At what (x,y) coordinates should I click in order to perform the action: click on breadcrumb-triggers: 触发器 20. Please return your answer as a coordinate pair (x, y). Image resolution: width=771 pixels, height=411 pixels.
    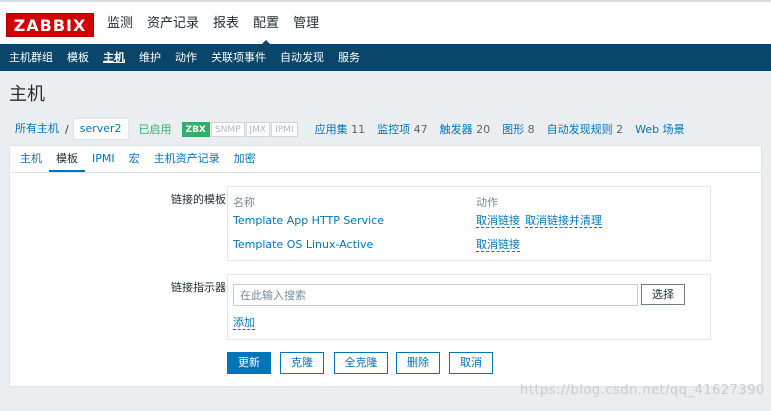
    Looking at the image, I should click on (465, 129).